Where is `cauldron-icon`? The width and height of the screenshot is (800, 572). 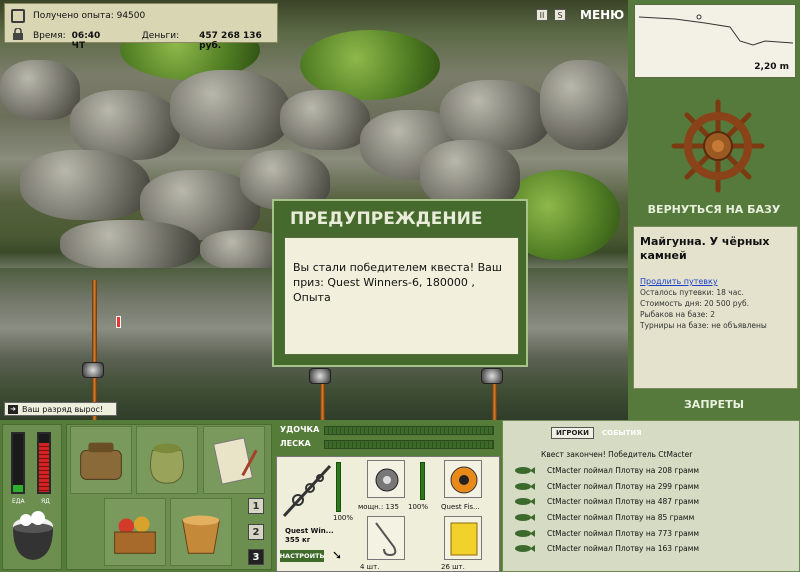 cauldron-icon is located at coordinates (33, 538).